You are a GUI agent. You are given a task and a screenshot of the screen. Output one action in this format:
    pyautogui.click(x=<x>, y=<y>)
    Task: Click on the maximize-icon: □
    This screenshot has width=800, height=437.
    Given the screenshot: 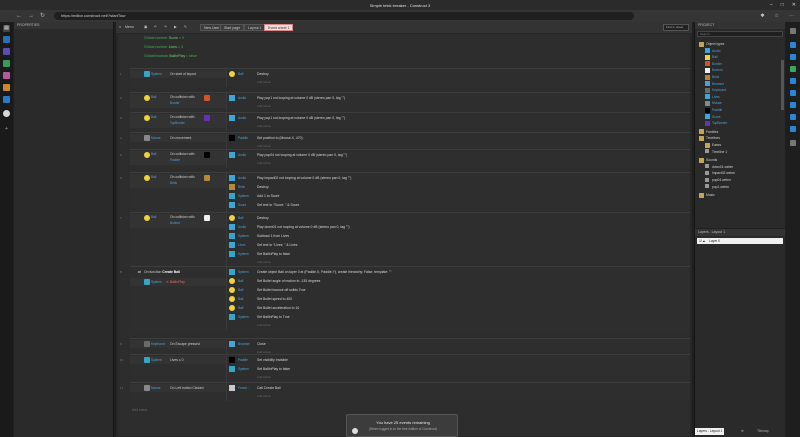 What is the action you would take?
    pyautogui.click(x=782, y=5)
    